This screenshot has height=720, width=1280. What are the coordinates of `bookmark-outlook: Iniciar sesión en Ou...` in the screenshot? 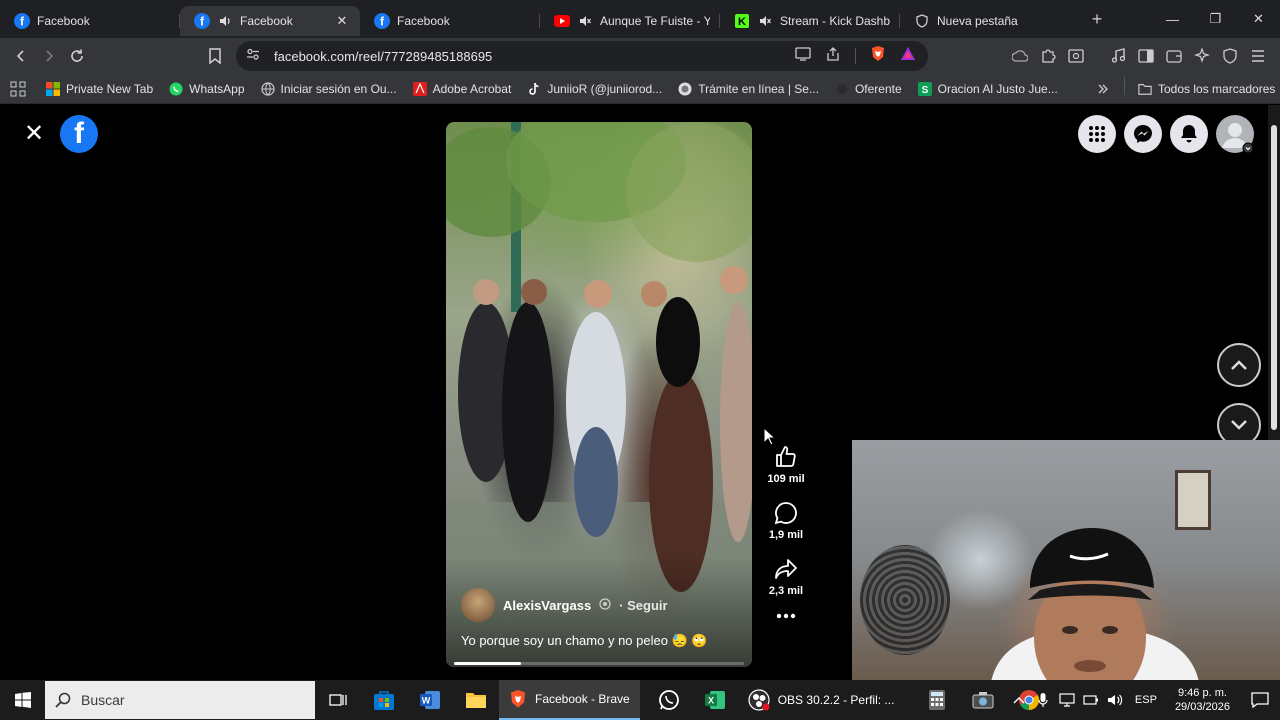 It's located at (329, 89).